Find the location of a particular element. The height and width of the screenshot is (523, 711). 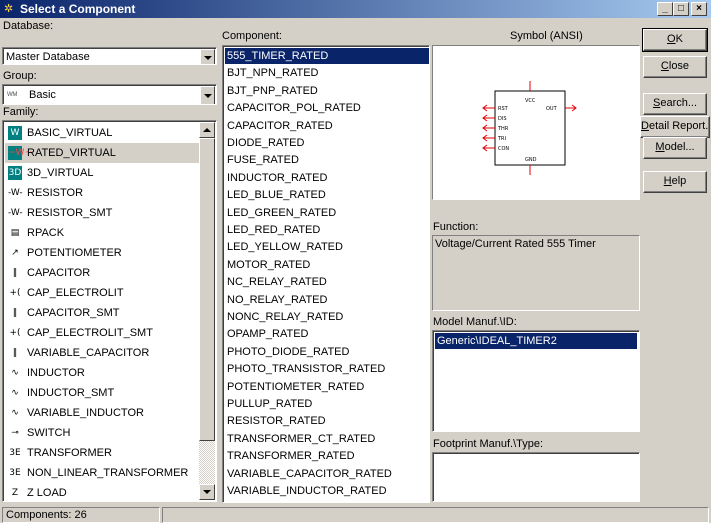

footprint-list is located at coordinates (536, 477).